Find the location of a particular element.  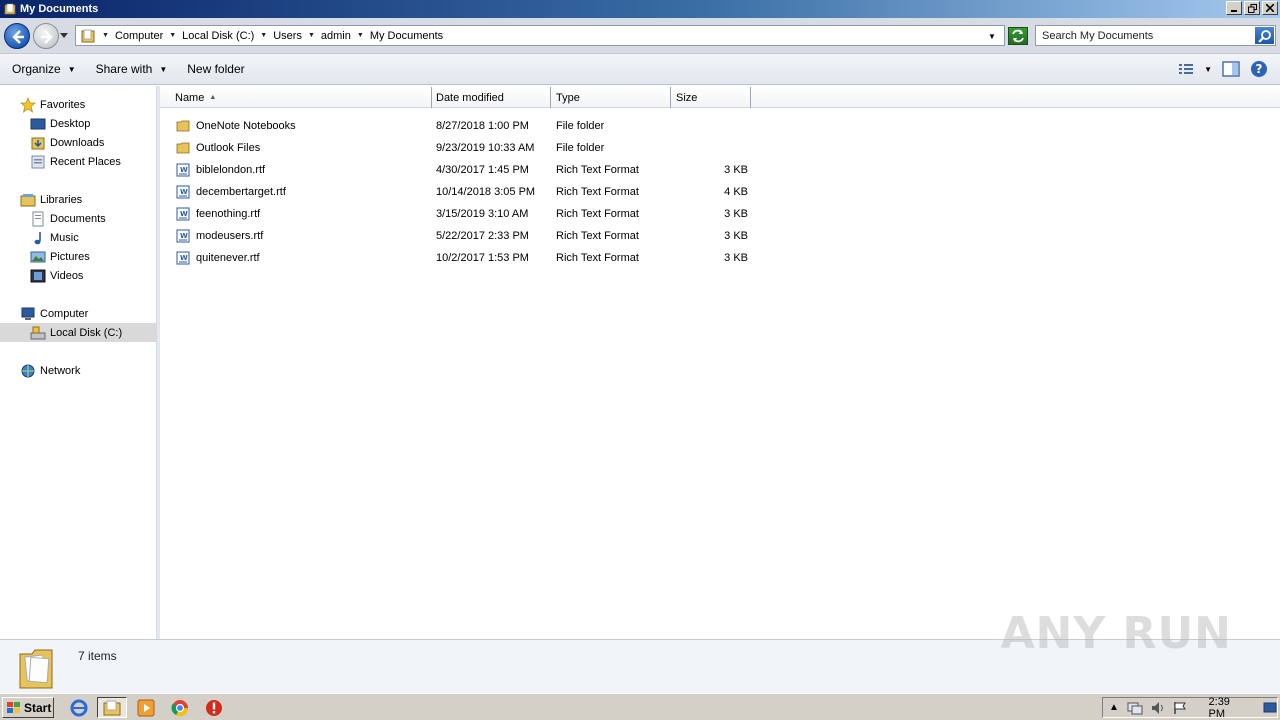

size-cell is located at coordinates (708, 126).